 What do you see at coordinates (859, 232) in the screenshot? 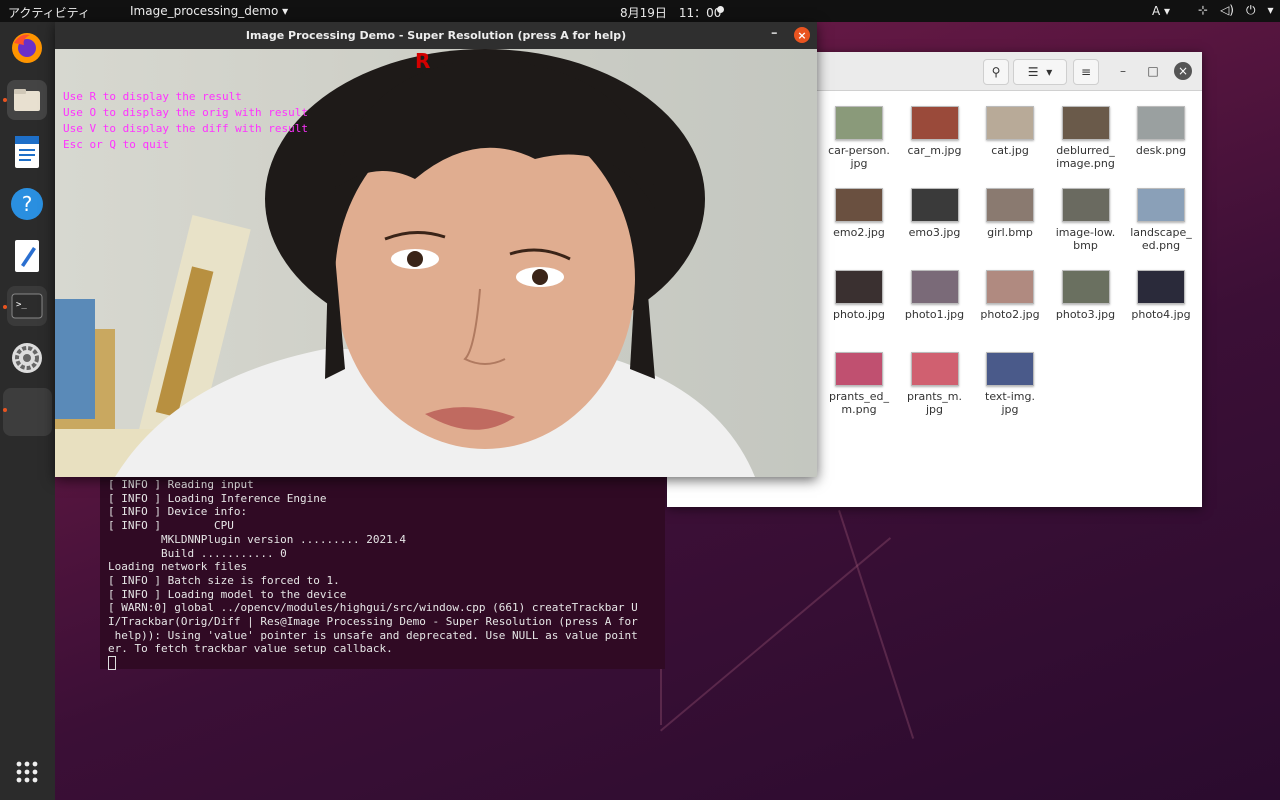
I see `file-name: emo2.jpg` at bounding box center [859, 232].